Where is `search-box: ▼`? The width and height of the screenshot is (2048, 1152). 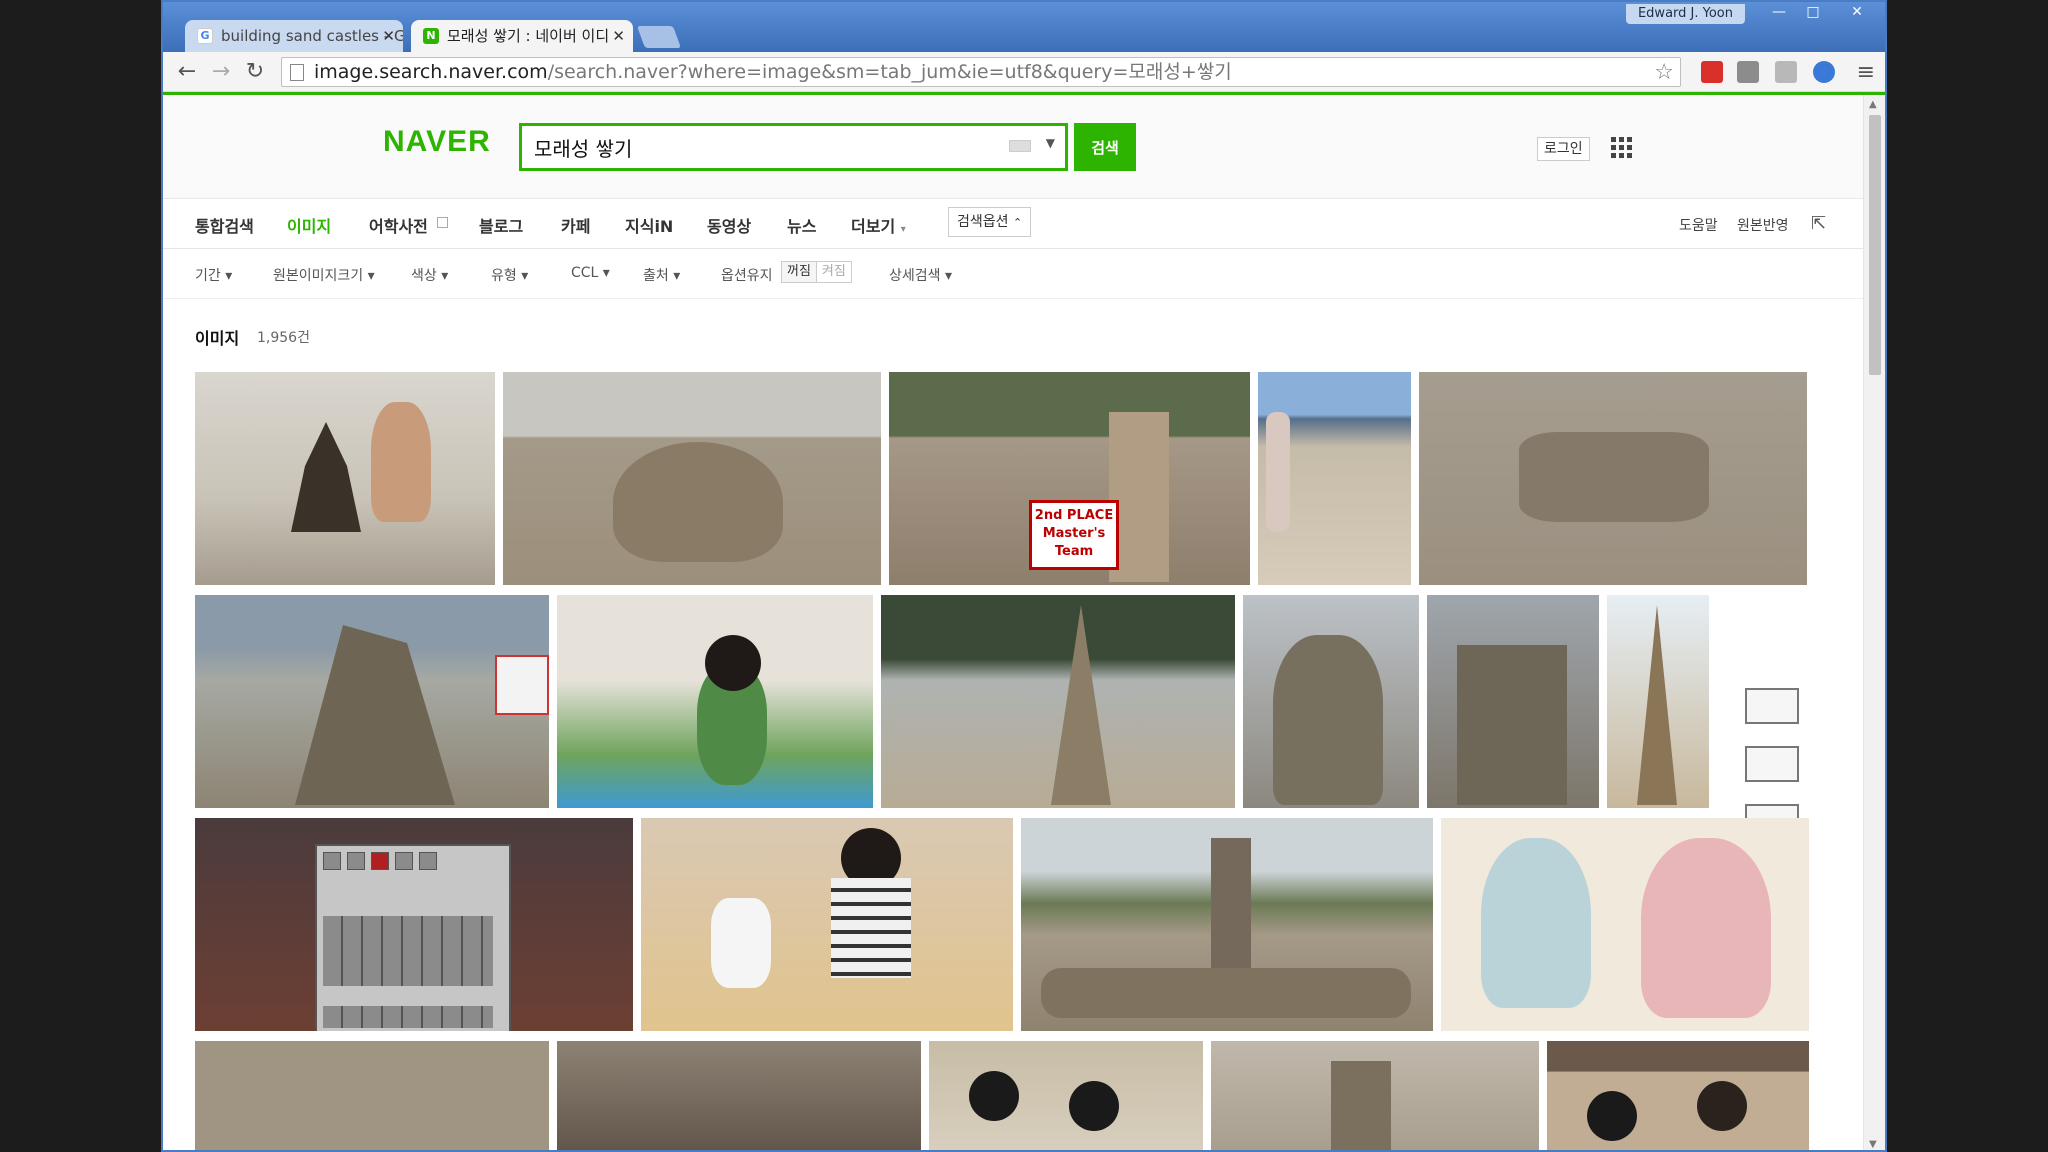
search-box: ▼ is located at coordinates (793, 147).